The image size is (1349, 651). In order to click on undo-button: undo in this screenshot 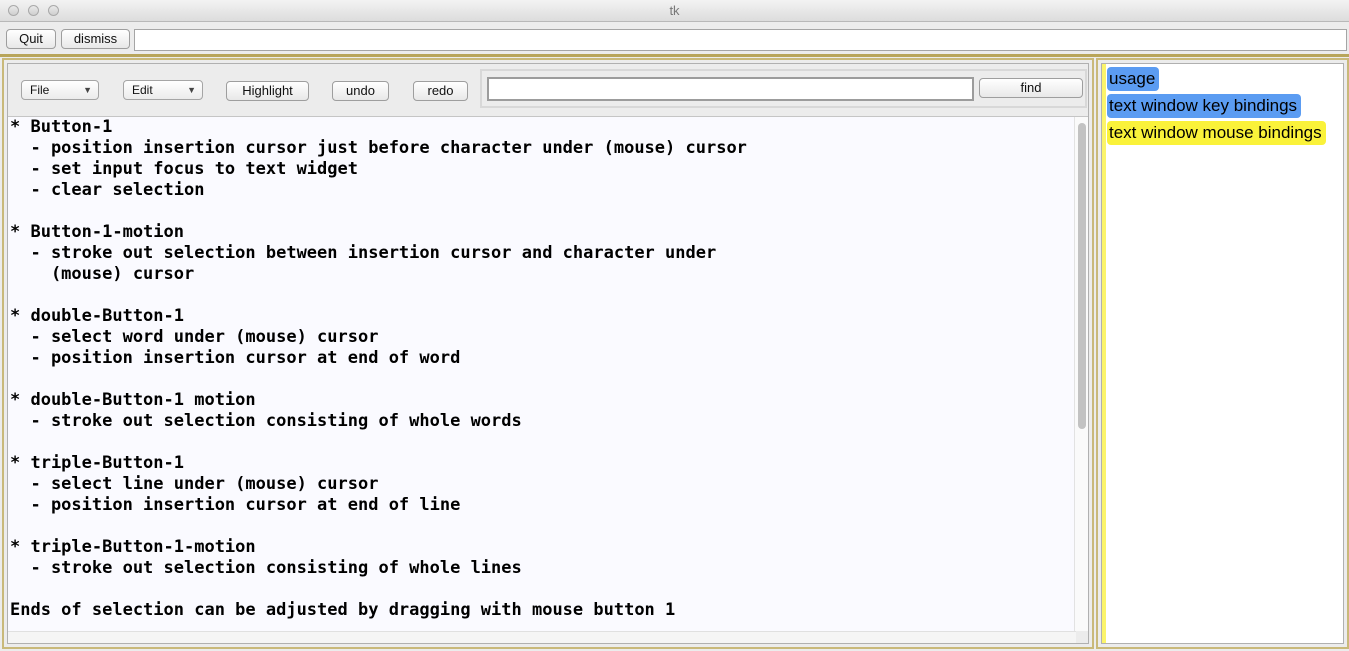, I will do `click(360, 91)`.